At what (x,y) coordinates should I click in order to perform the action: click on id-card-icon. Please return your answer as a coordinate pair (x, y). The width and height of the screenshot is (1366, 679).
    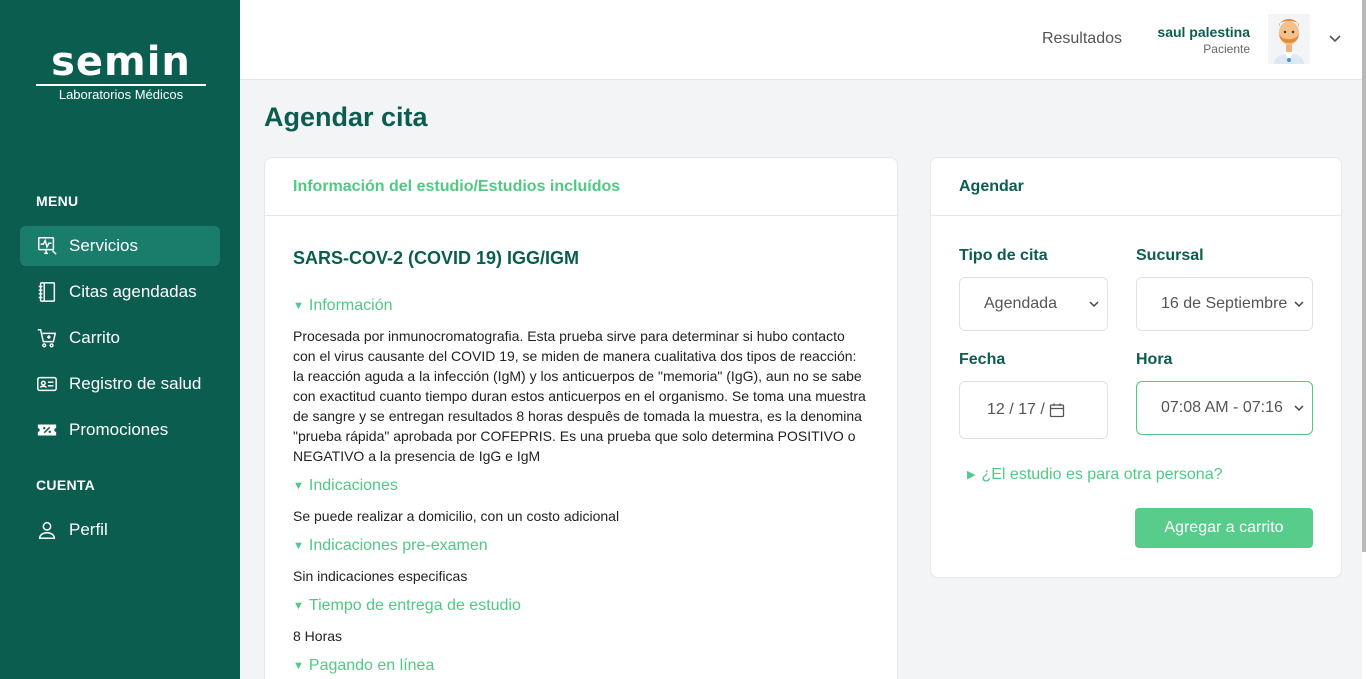
    Looking at the image, I should click on (47, 384).